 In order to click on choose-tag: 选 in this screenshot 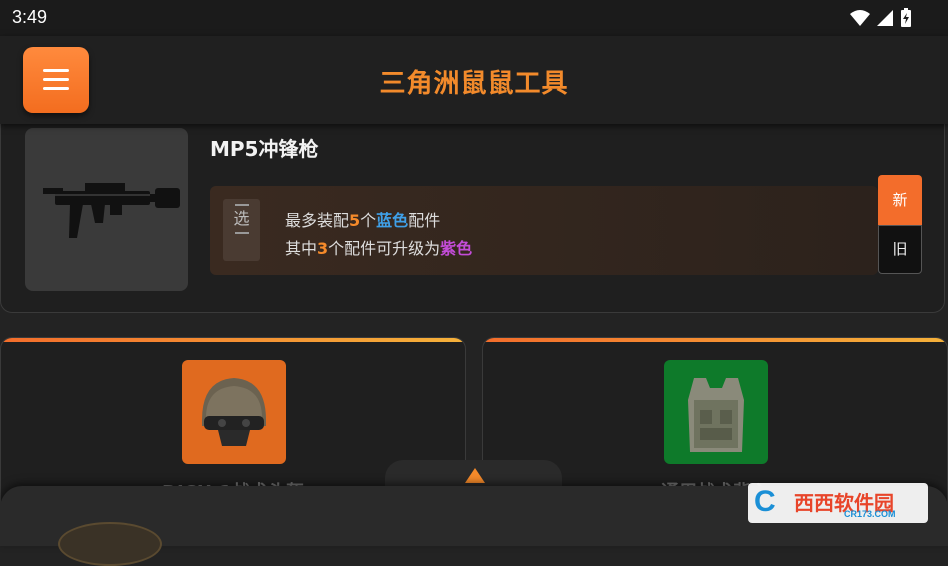, I will do `click(241, 230)`.